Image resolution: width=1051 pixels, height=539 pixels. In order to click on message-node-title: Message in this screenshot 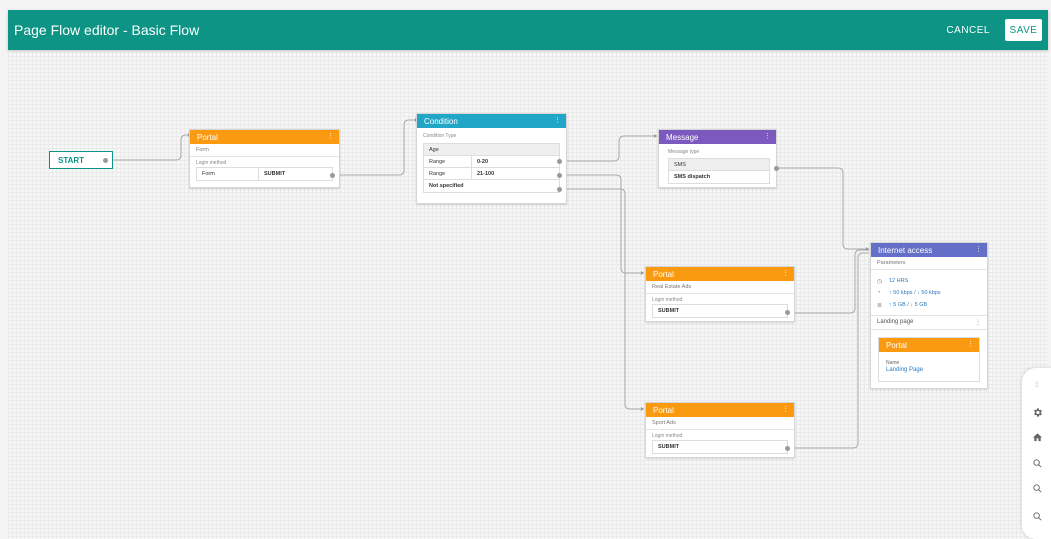, I will do `click(682, 137)`.